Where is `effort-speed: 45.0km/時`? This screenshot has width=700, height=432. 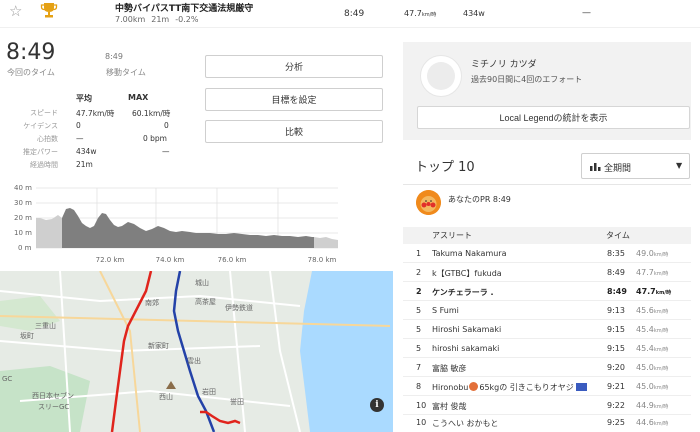
effort-speed: 45.0km/時 is located at coordinates (652, 367).